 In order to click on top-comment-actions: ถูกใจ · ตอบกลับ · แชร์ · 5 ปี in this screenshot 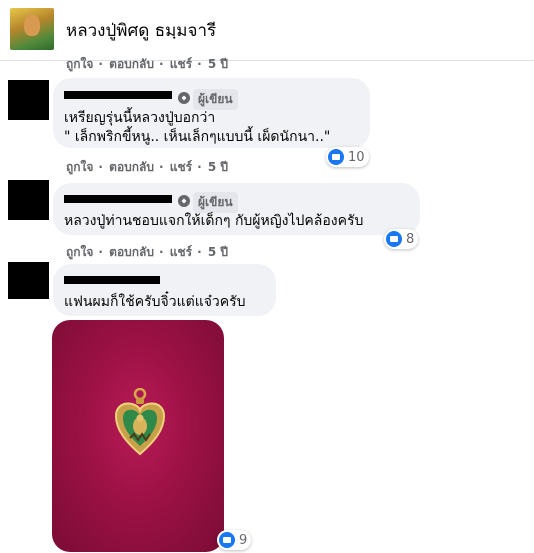, I will do `click(147, 64)`.